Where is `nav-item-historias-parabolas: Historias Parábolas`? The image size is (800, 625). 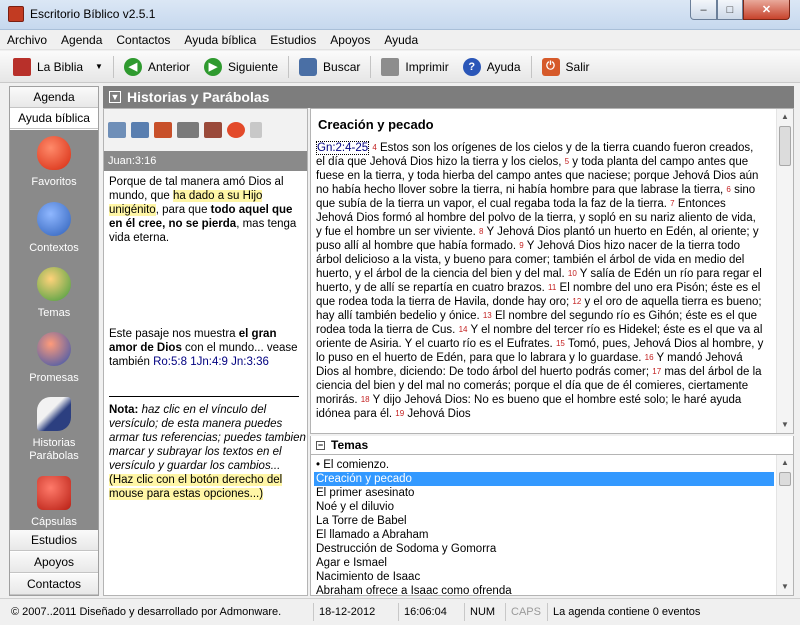 nav-item-historias-parabolas: Historias Parábolas is located at coordinates (54, 430).